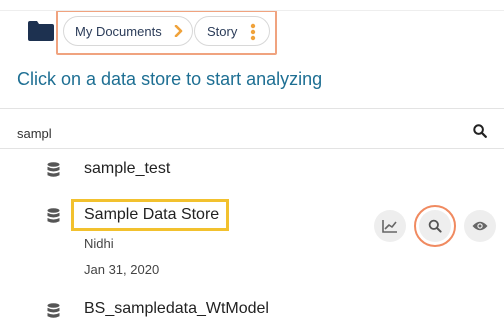  Describe the element at coordinates (176, 308) in the screenshot. I see `data-store-name: BS_sampledata_WtModel` at that location.